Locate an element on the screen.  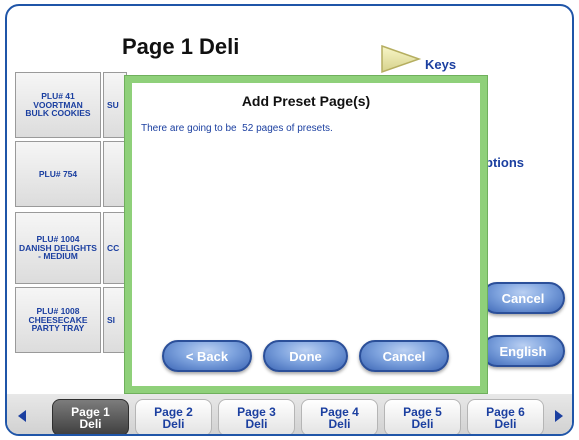
dialog-cancel-button: Cancel is located at coordinates (404, 356).